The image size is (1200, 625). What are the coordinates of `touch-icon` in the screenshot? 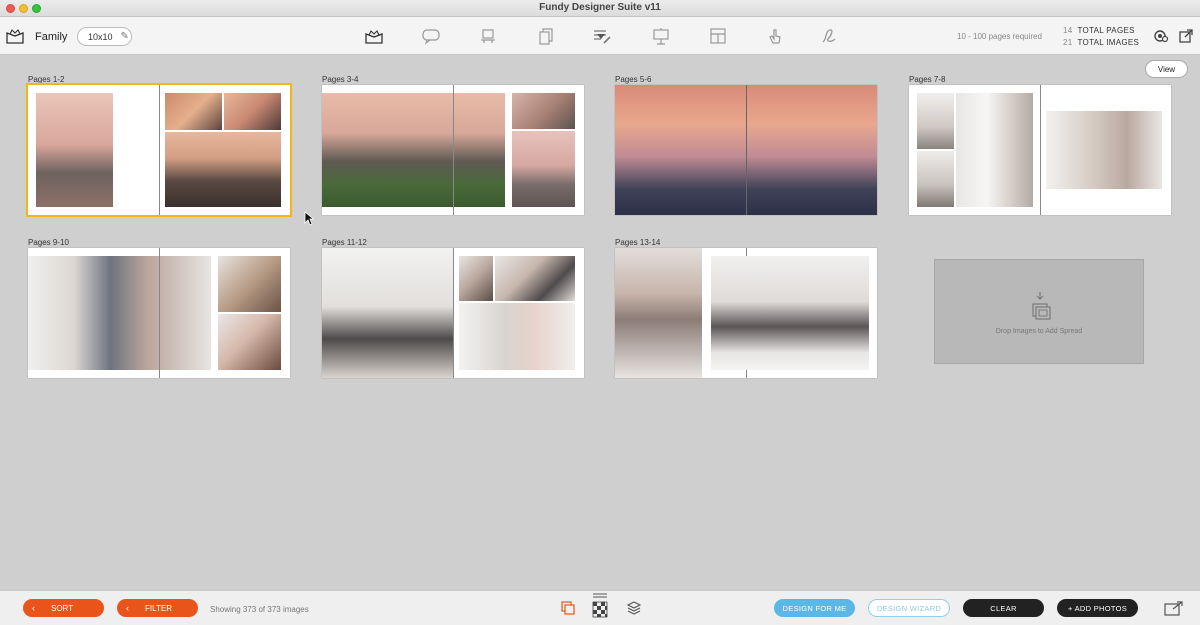 It's located at (775, 36).